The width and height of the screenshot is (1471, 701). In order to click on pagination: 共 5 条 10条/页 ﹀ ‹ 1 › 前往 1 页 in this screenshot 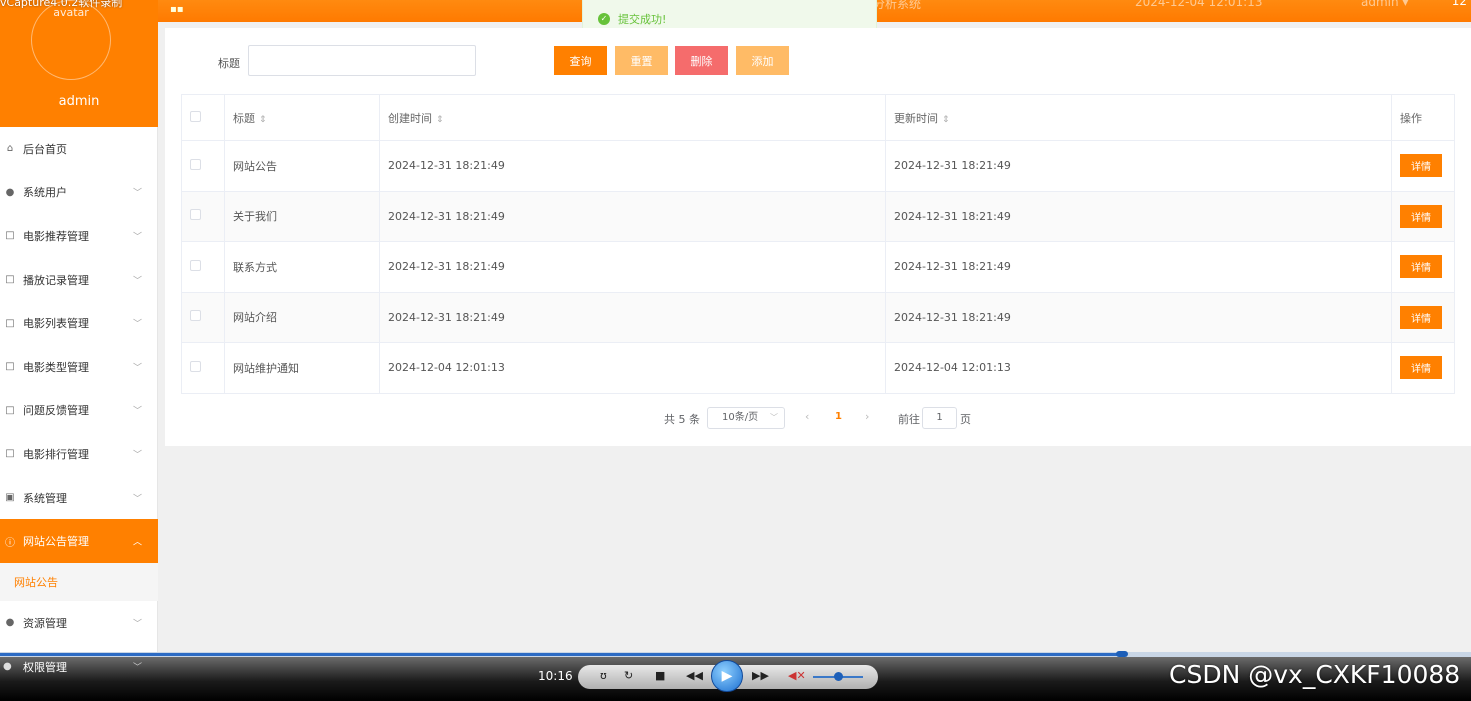, I will do `click(818, 418)`.